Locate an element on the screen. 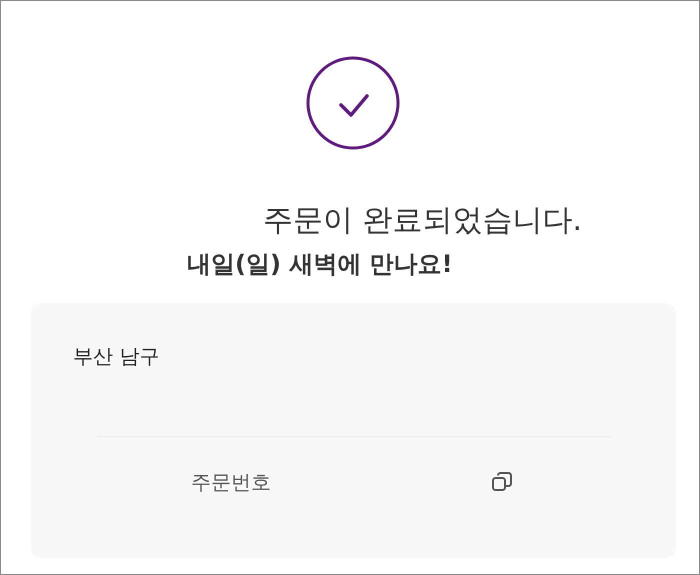  order-number-label: 주문번호 is located at coordinates (231, 482).